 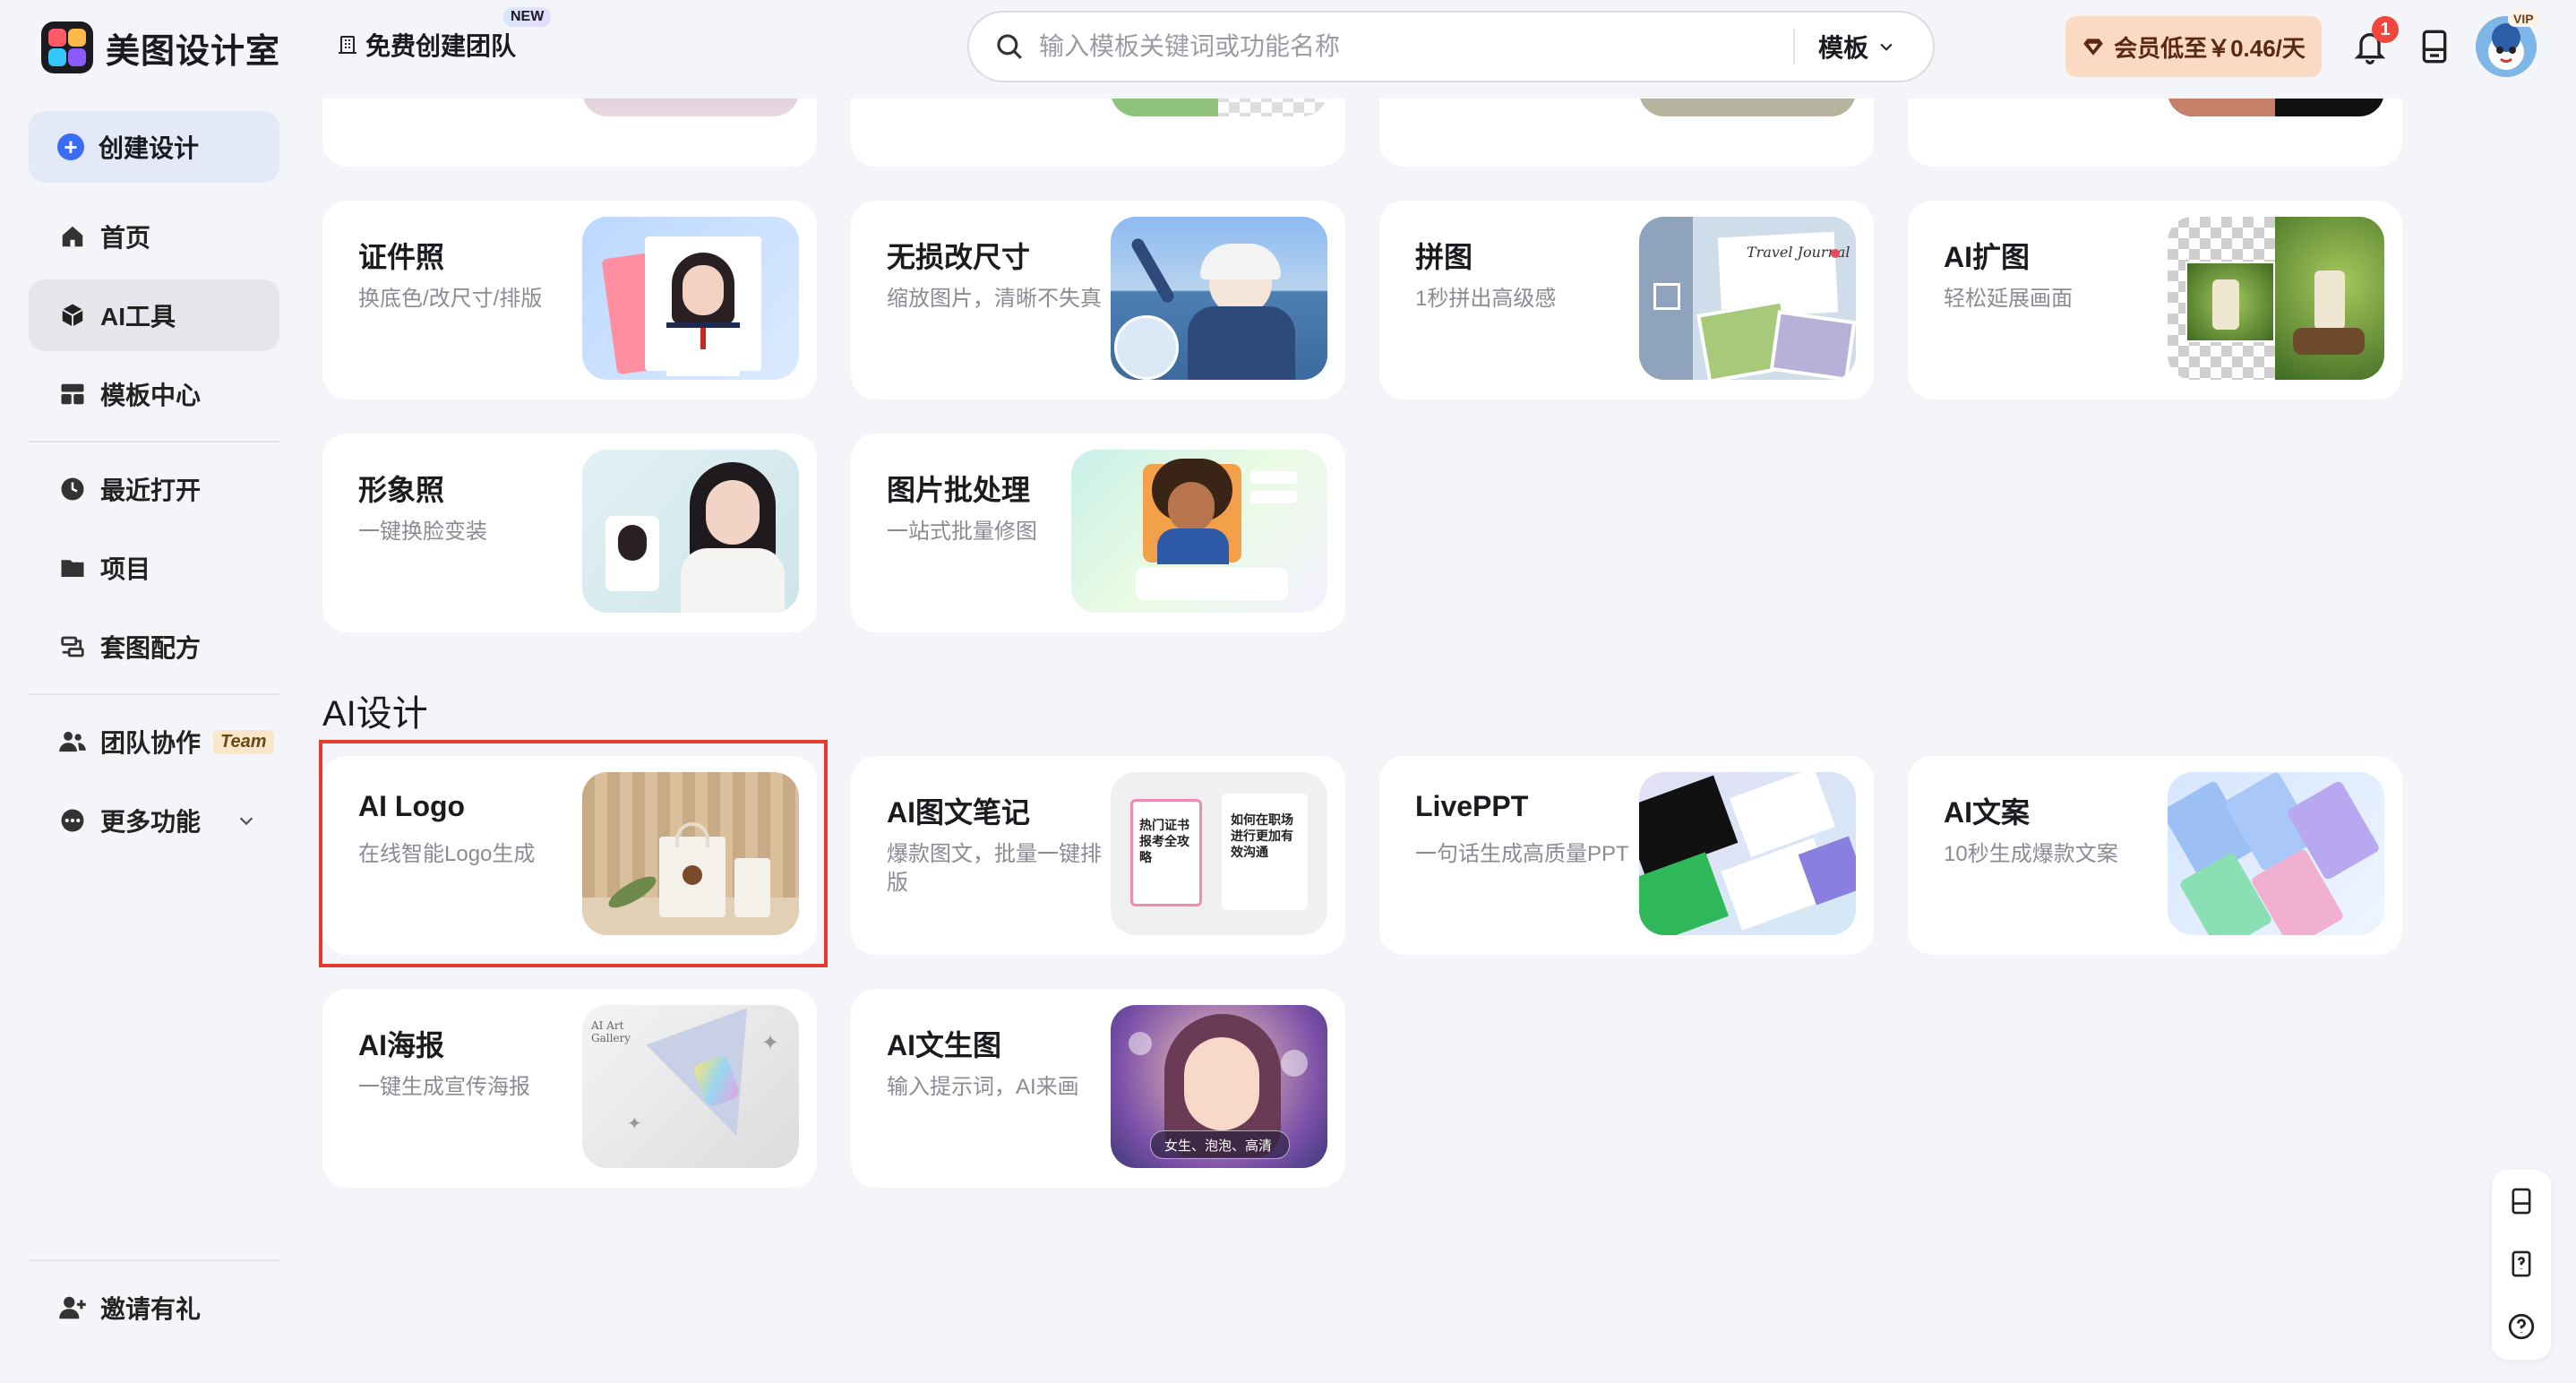 I want to click on diamond-icon, so click(x=2093, y=47).